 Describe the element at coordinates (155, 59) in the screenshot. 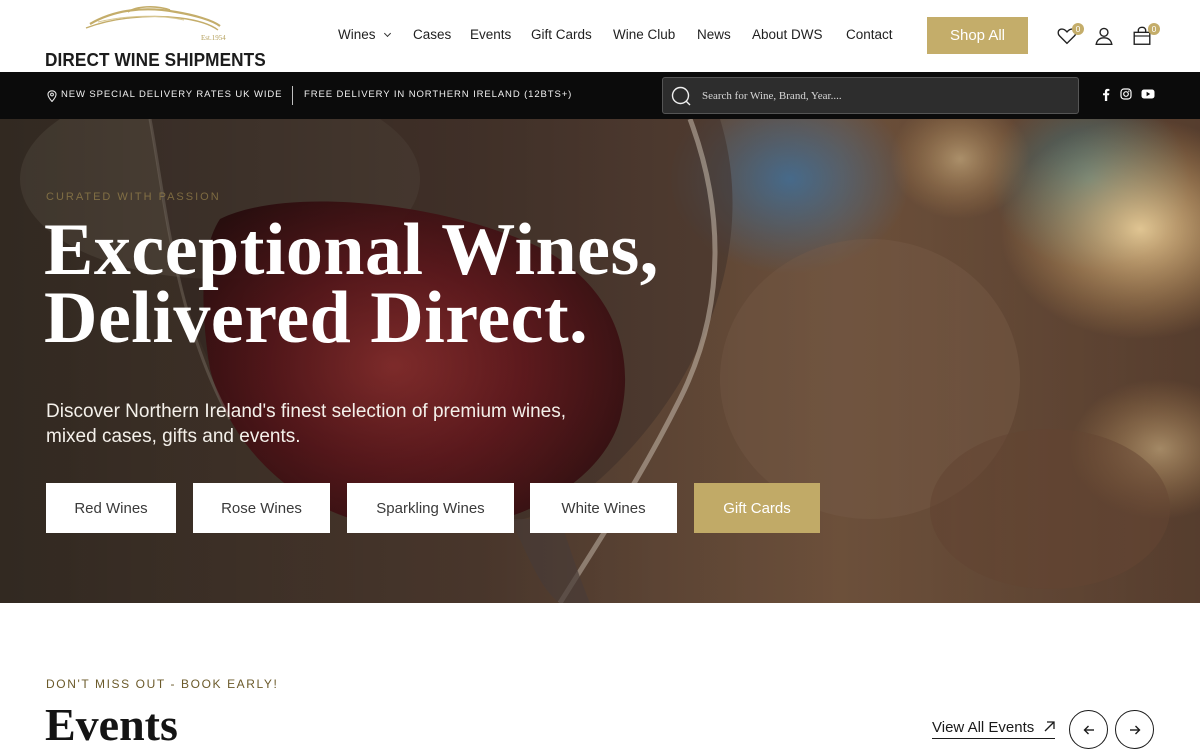

I see `logo-wordmark: DIRECT WINE SHIPMENTS` at that location.